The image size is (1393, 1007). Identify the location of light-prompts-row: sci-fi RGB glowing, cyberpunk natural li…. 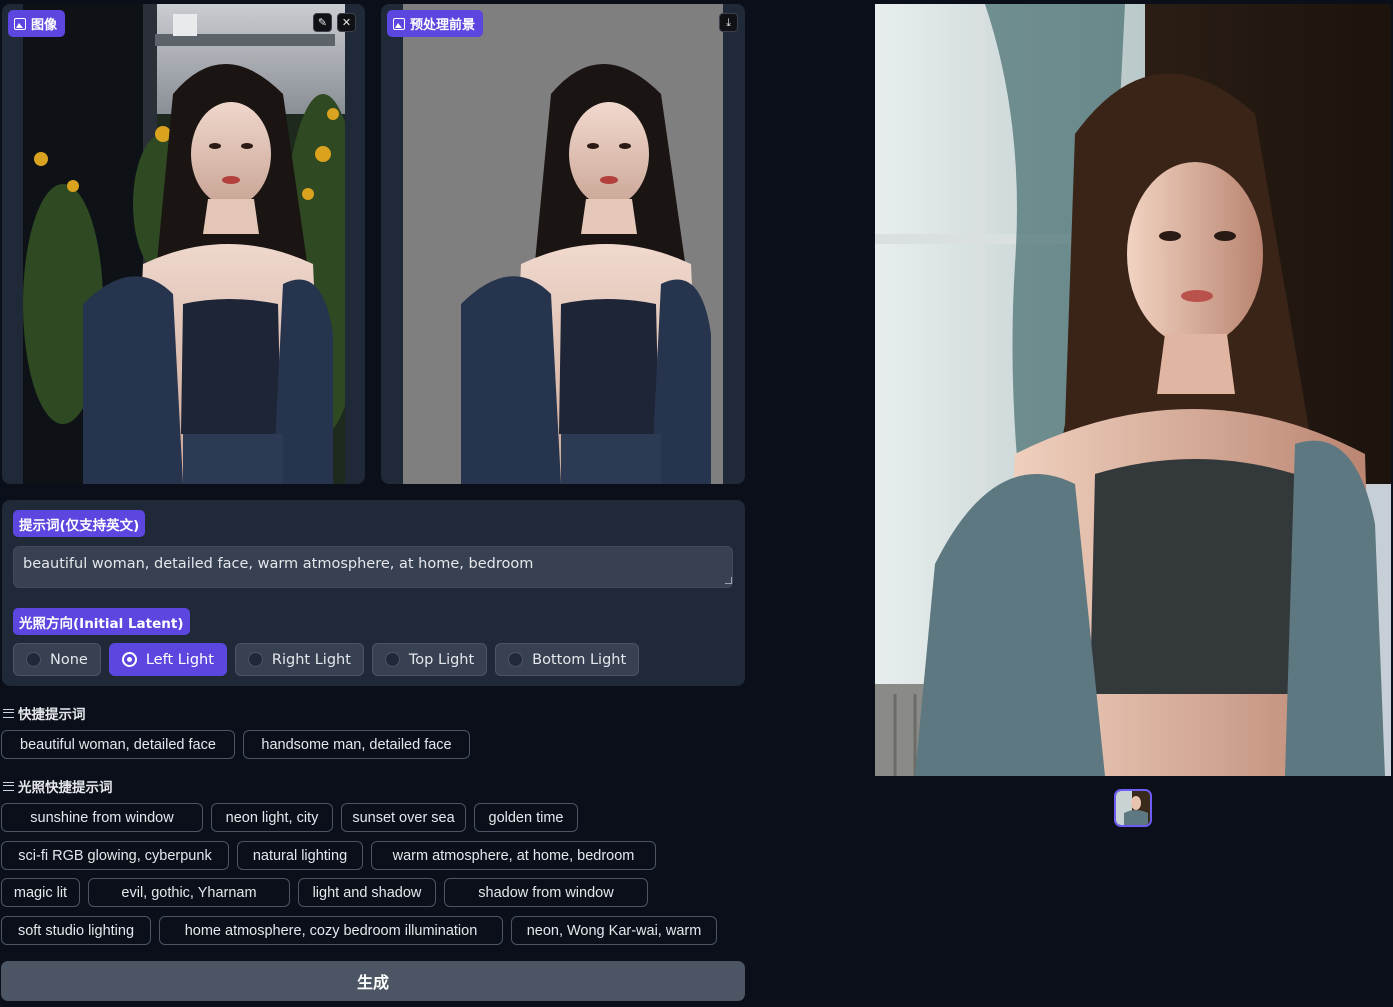
(328, 855).